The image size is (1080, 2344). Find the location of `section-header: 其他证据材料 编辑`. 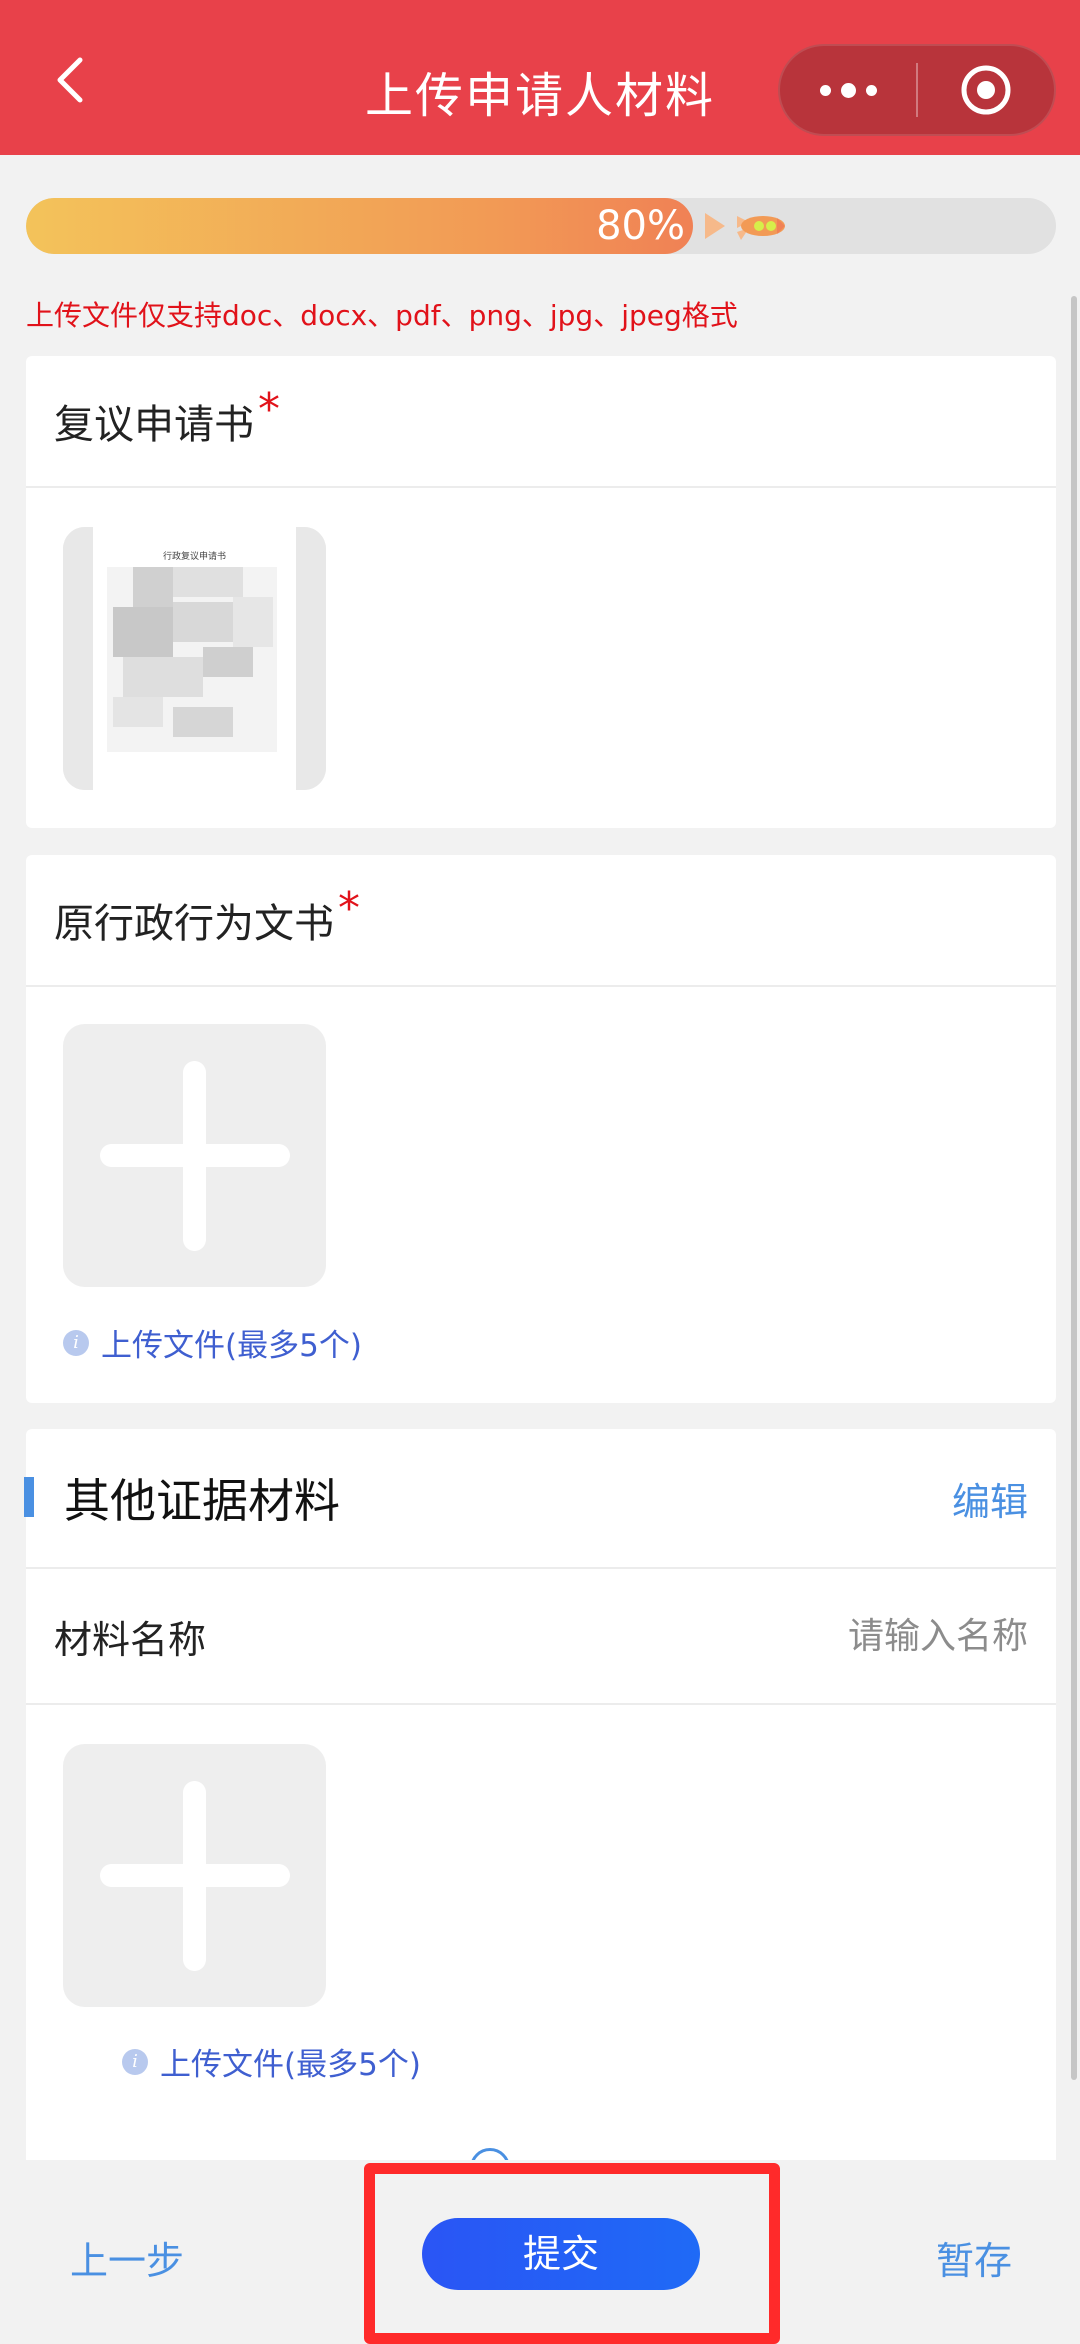

section-header: 其他证据材料 编辑 is located at coordinates (540, 1499).